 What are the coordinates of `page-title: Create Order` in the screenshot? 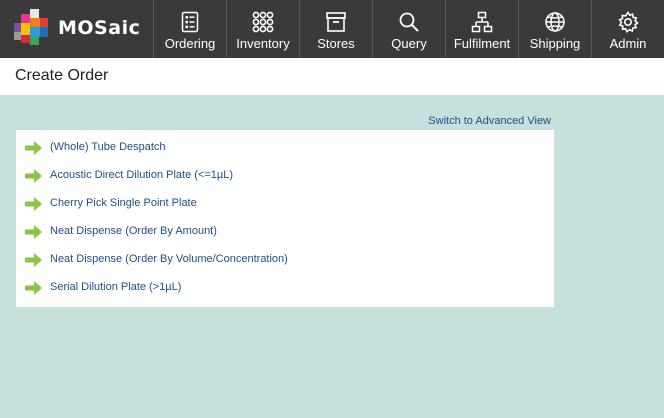 It's located at (62, 75).